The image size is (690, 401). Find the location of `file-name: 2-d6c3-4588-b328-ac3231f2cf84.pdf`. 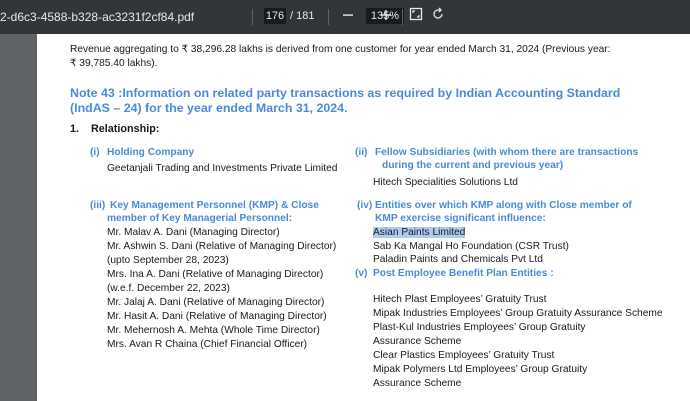

file-name: 2-d6c3-4588-b328-ac3231f2cf84.pdf is located at coordinates (97, 17).